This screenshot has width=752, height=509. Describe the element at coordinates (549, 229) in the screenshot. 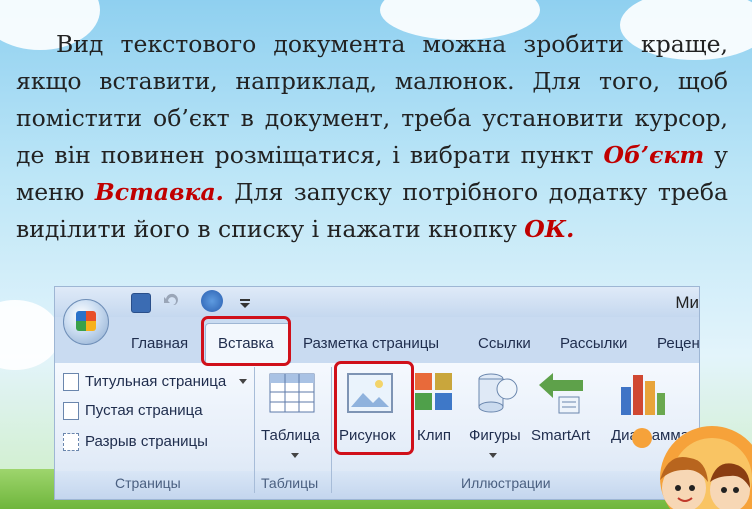

I see `ok-emphasis: ОК.` at that location.